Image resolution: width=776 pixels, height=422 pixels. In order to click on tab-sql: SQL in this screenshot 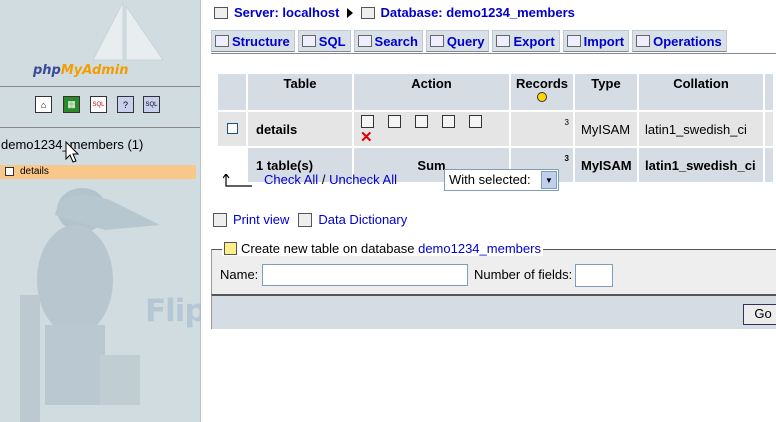, I will do `click(324, 41)`.